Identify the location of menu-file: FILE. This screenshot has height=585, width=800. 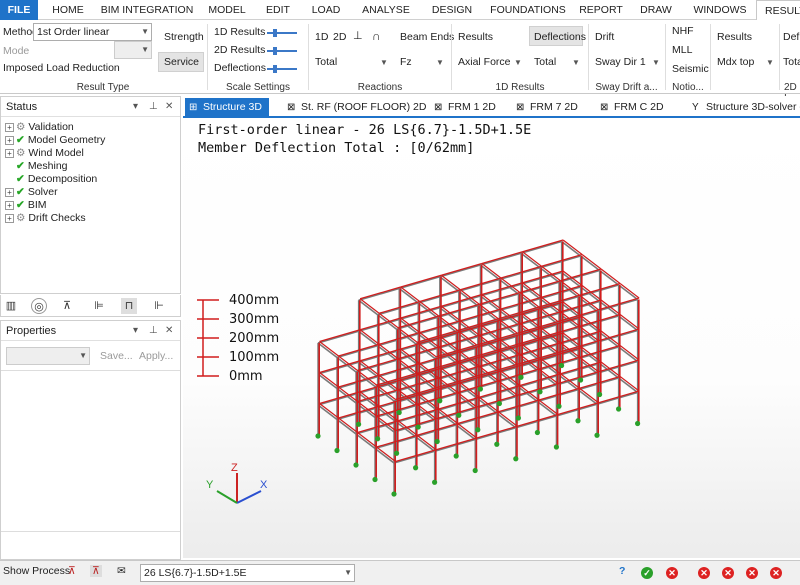
(19, 10).